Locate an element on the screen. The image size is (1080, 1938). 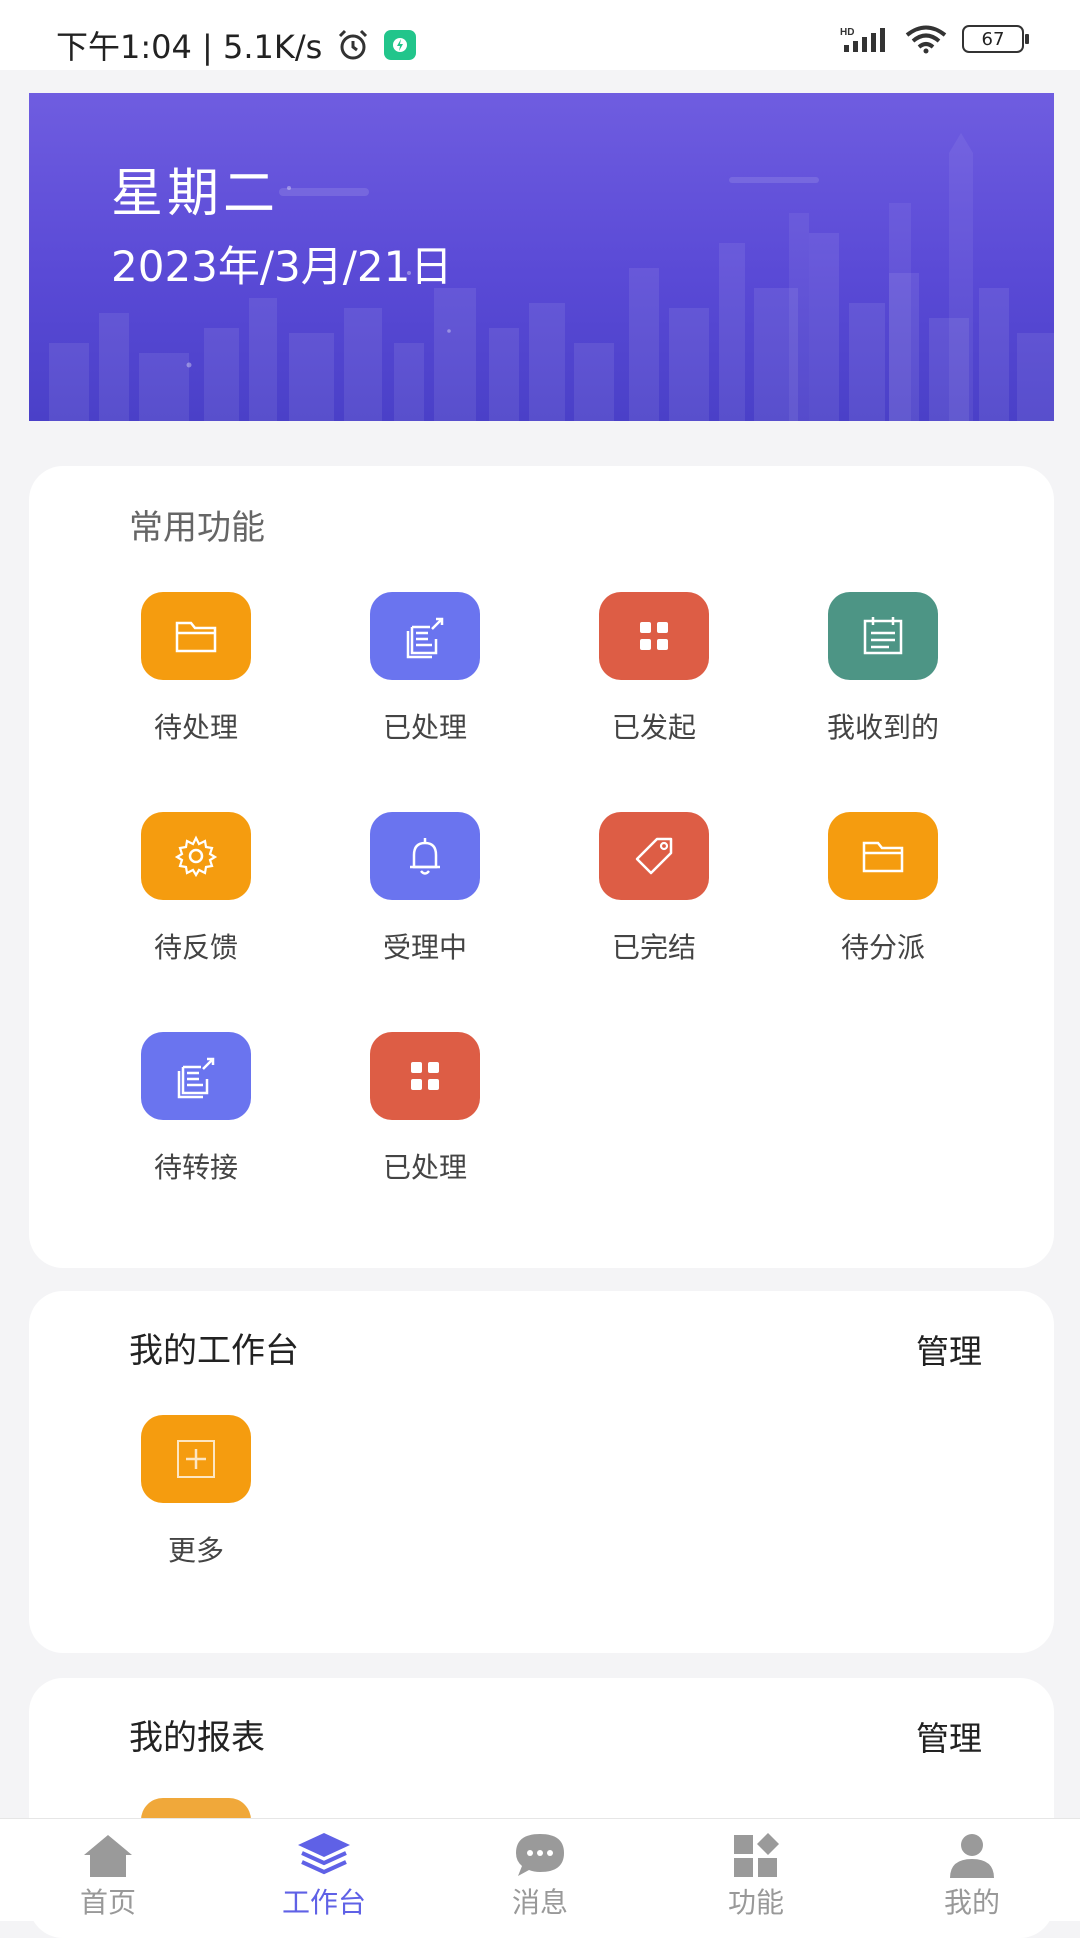
battery-indicator: 67 is located at coordinates (995, 39).